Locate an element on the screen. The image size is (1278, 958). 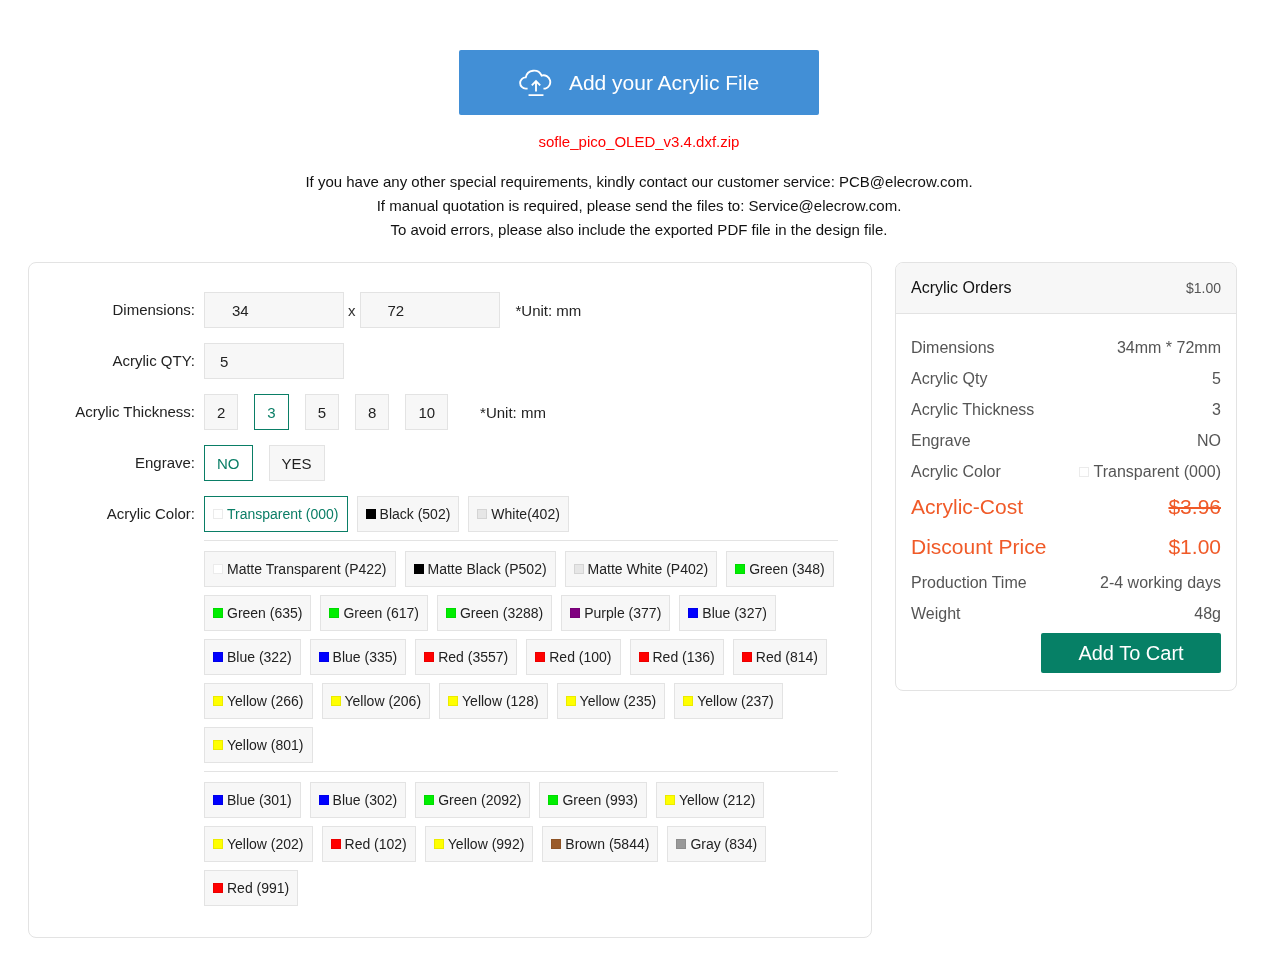
color-option: Red (102) is located at coordinates (368, 844).